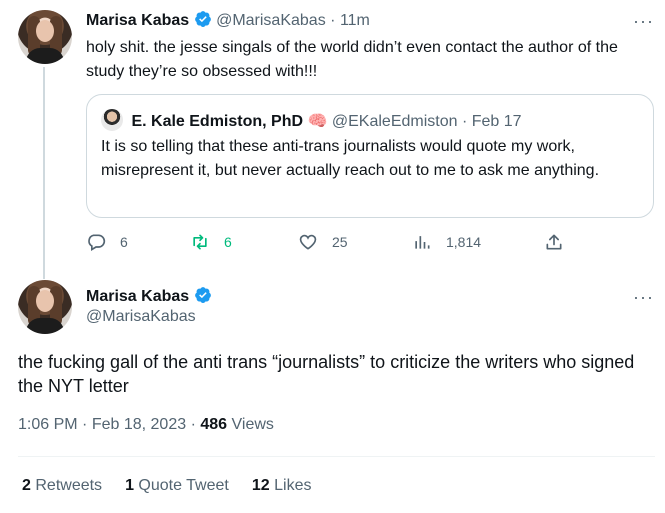 This screenshot has height=513, width=665. What do you see at coordinates (217, 121) in the screenshot?
I see `quoted-author-name: E. Kale Edmiston, PhD` at bounding box center [217, 121].